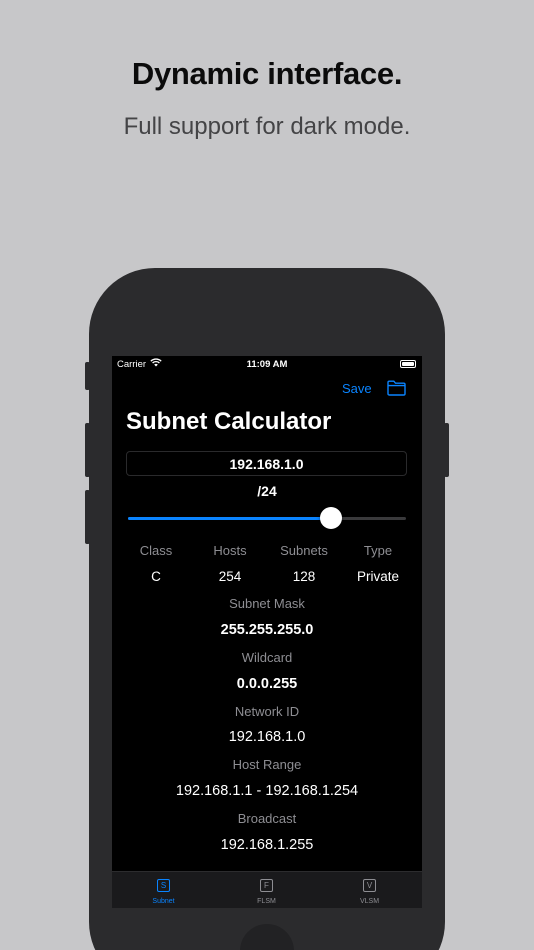  Describe the element at coordinates (378, 576) in the screenshot. I see `summary-value-type: Private` at that location.